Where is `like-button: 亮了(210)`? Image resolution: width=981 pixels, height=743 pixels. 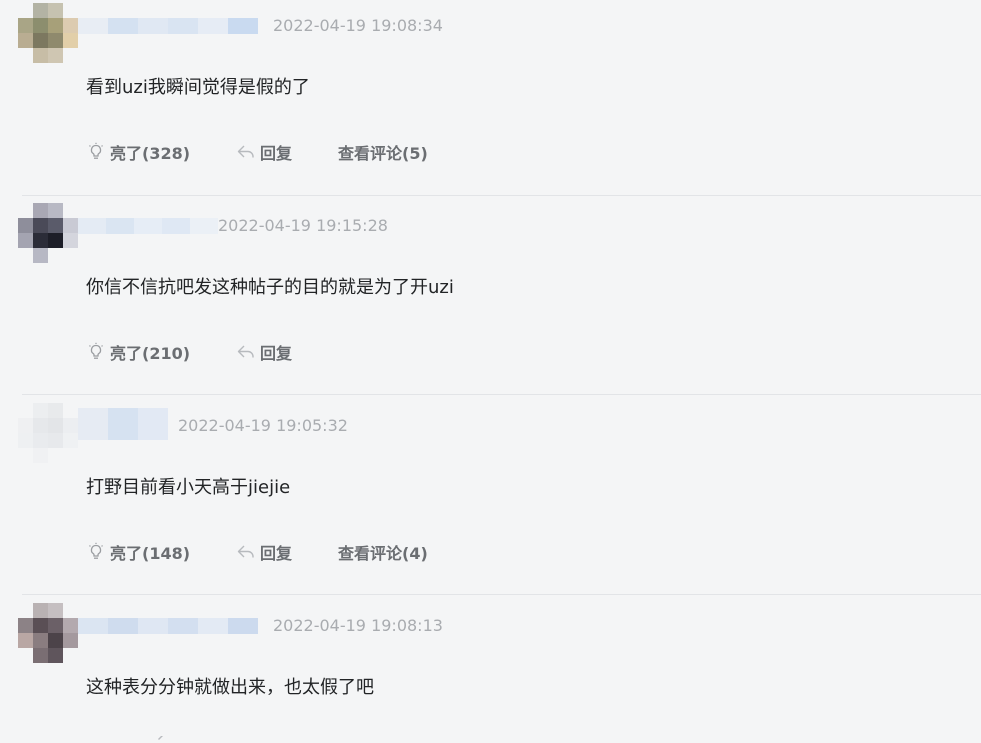 like-button: 亮了(210) is located at coordinates (138, 352).